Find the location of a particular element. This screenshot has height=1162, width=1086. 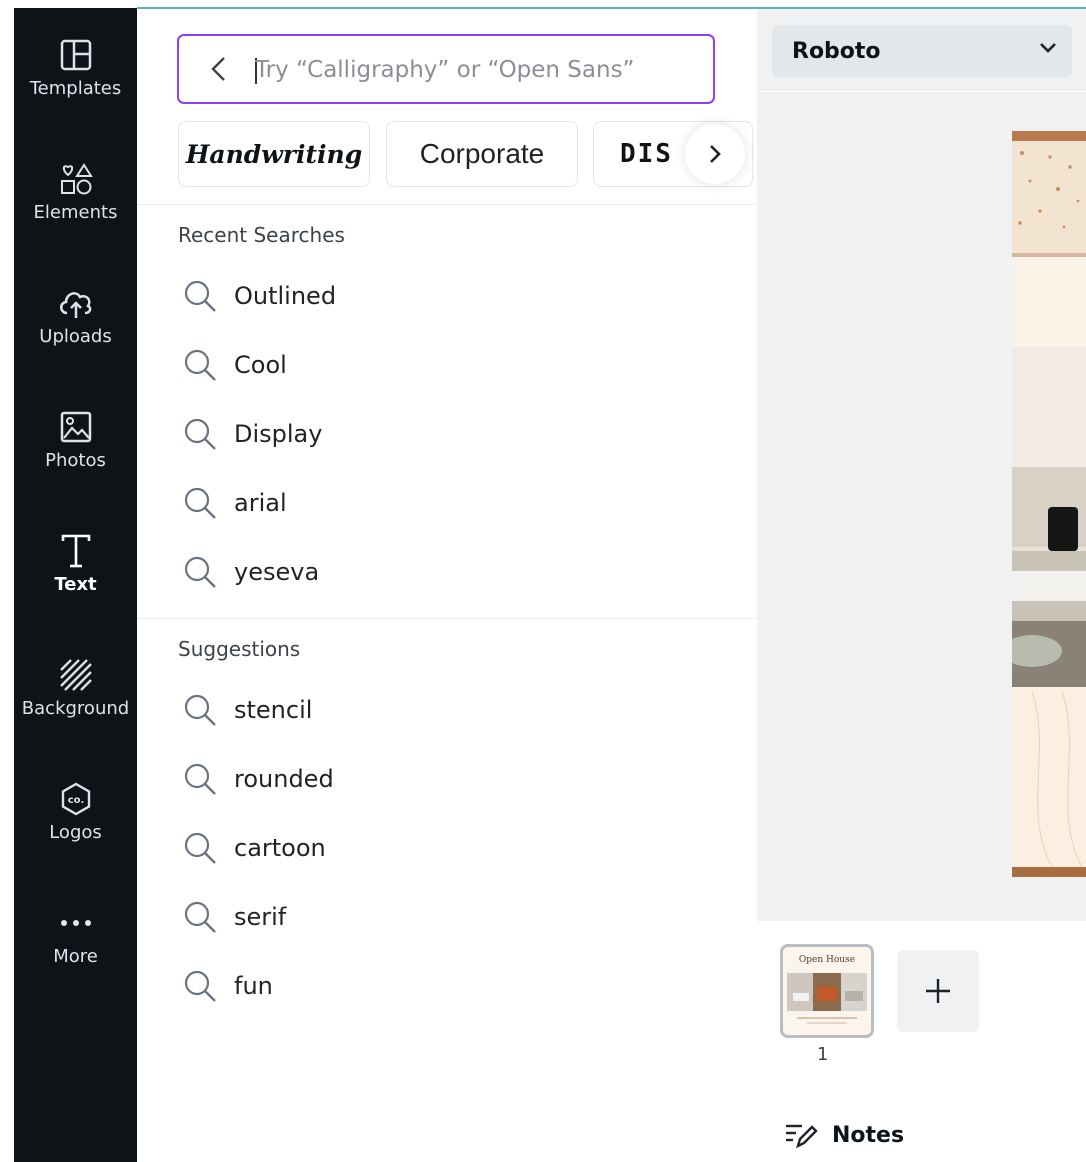

chip-label: Corporate is located at coordinates (482, 153).